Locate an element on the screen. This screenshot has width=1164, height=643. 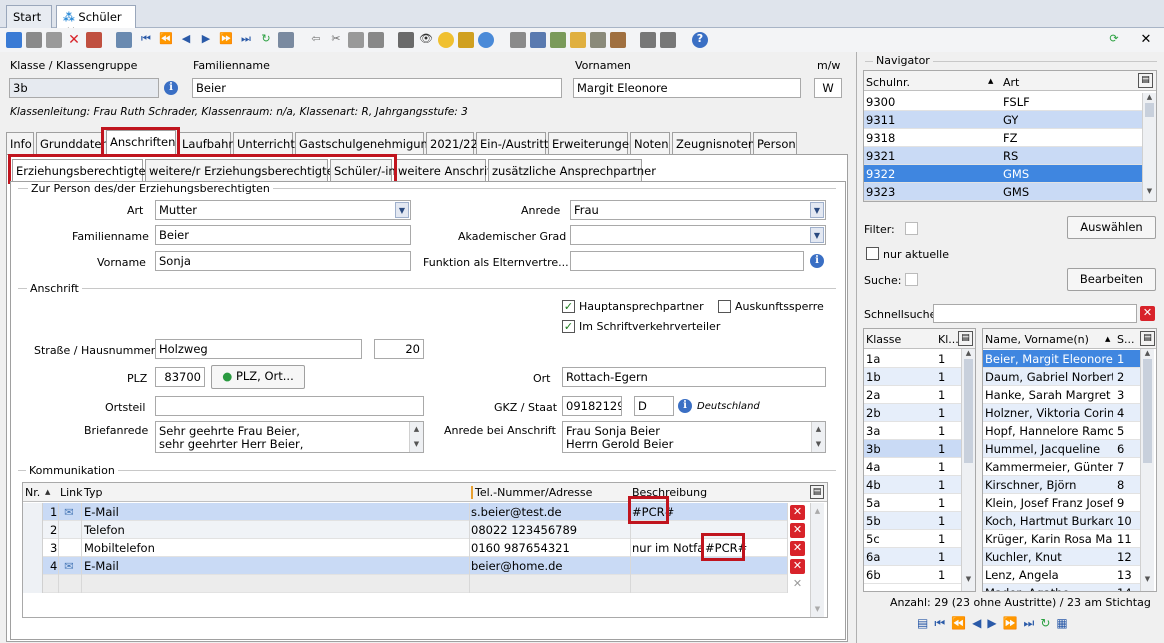
chevron-down-icon: ▼ is located at coordinates (817, 210).